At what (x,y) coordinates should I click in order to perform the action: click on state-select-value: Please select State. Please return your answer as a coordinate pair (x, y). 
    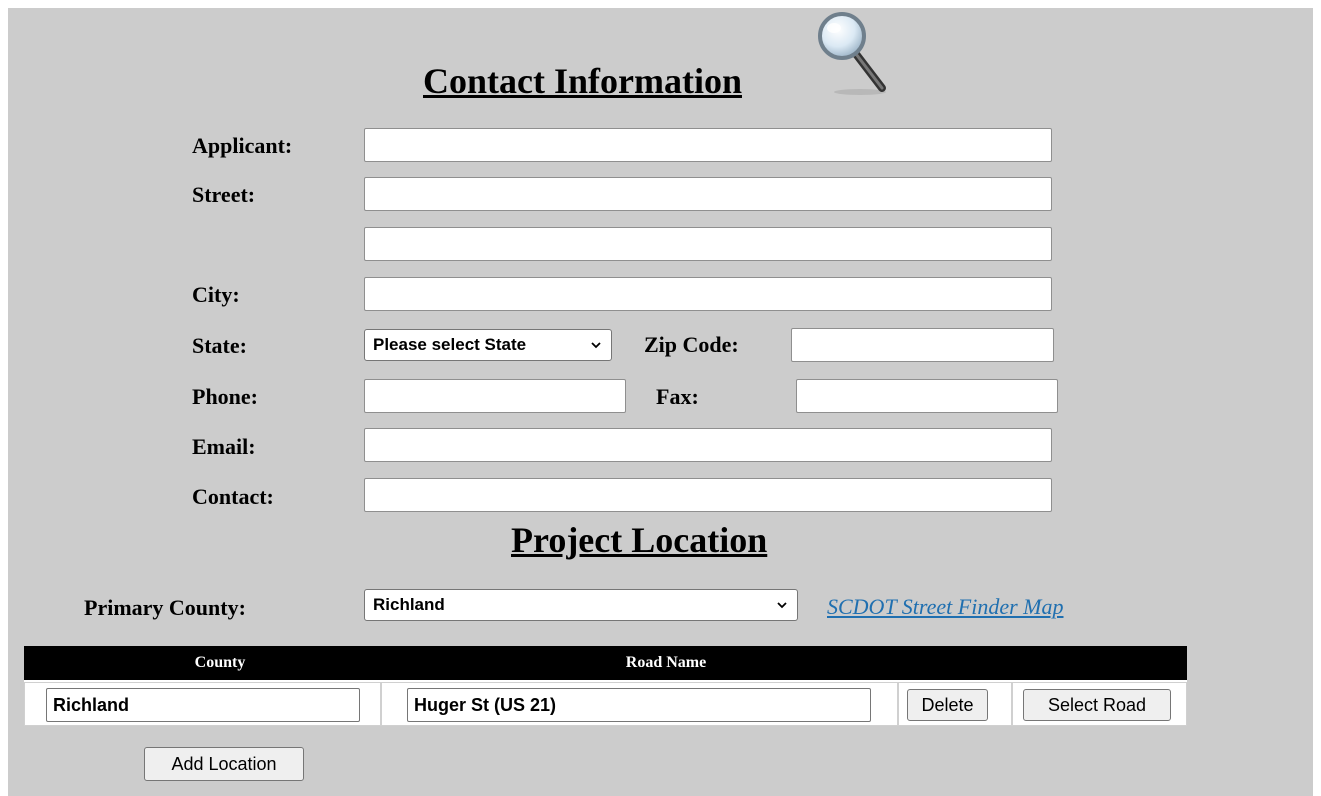
    Looking at the image, I should click on (450, 344).